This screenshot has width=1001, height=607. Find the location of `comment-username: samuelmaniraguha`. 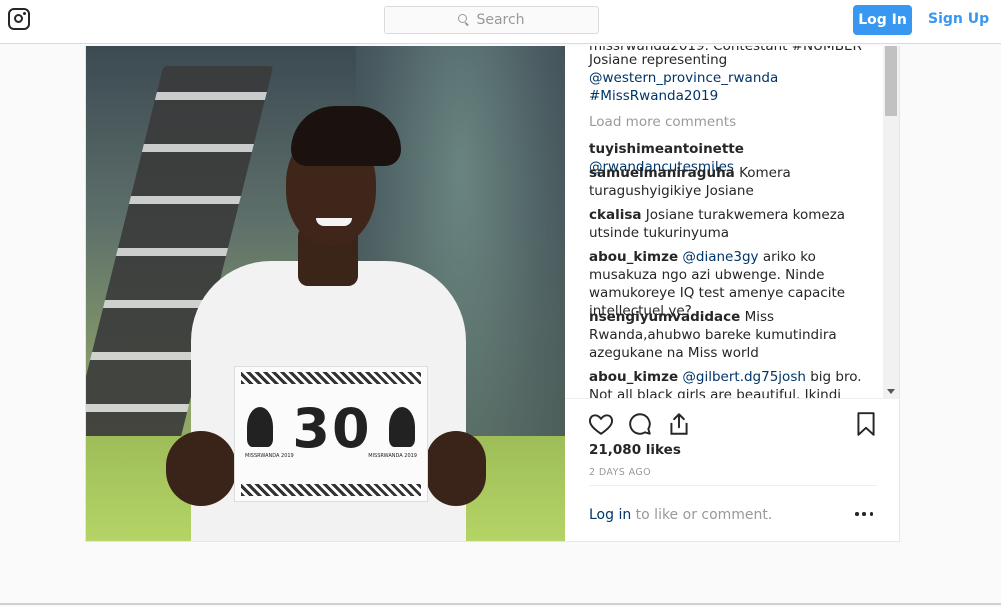

comment-username: samuelmaniraguha is located at coordinates (662, 173).